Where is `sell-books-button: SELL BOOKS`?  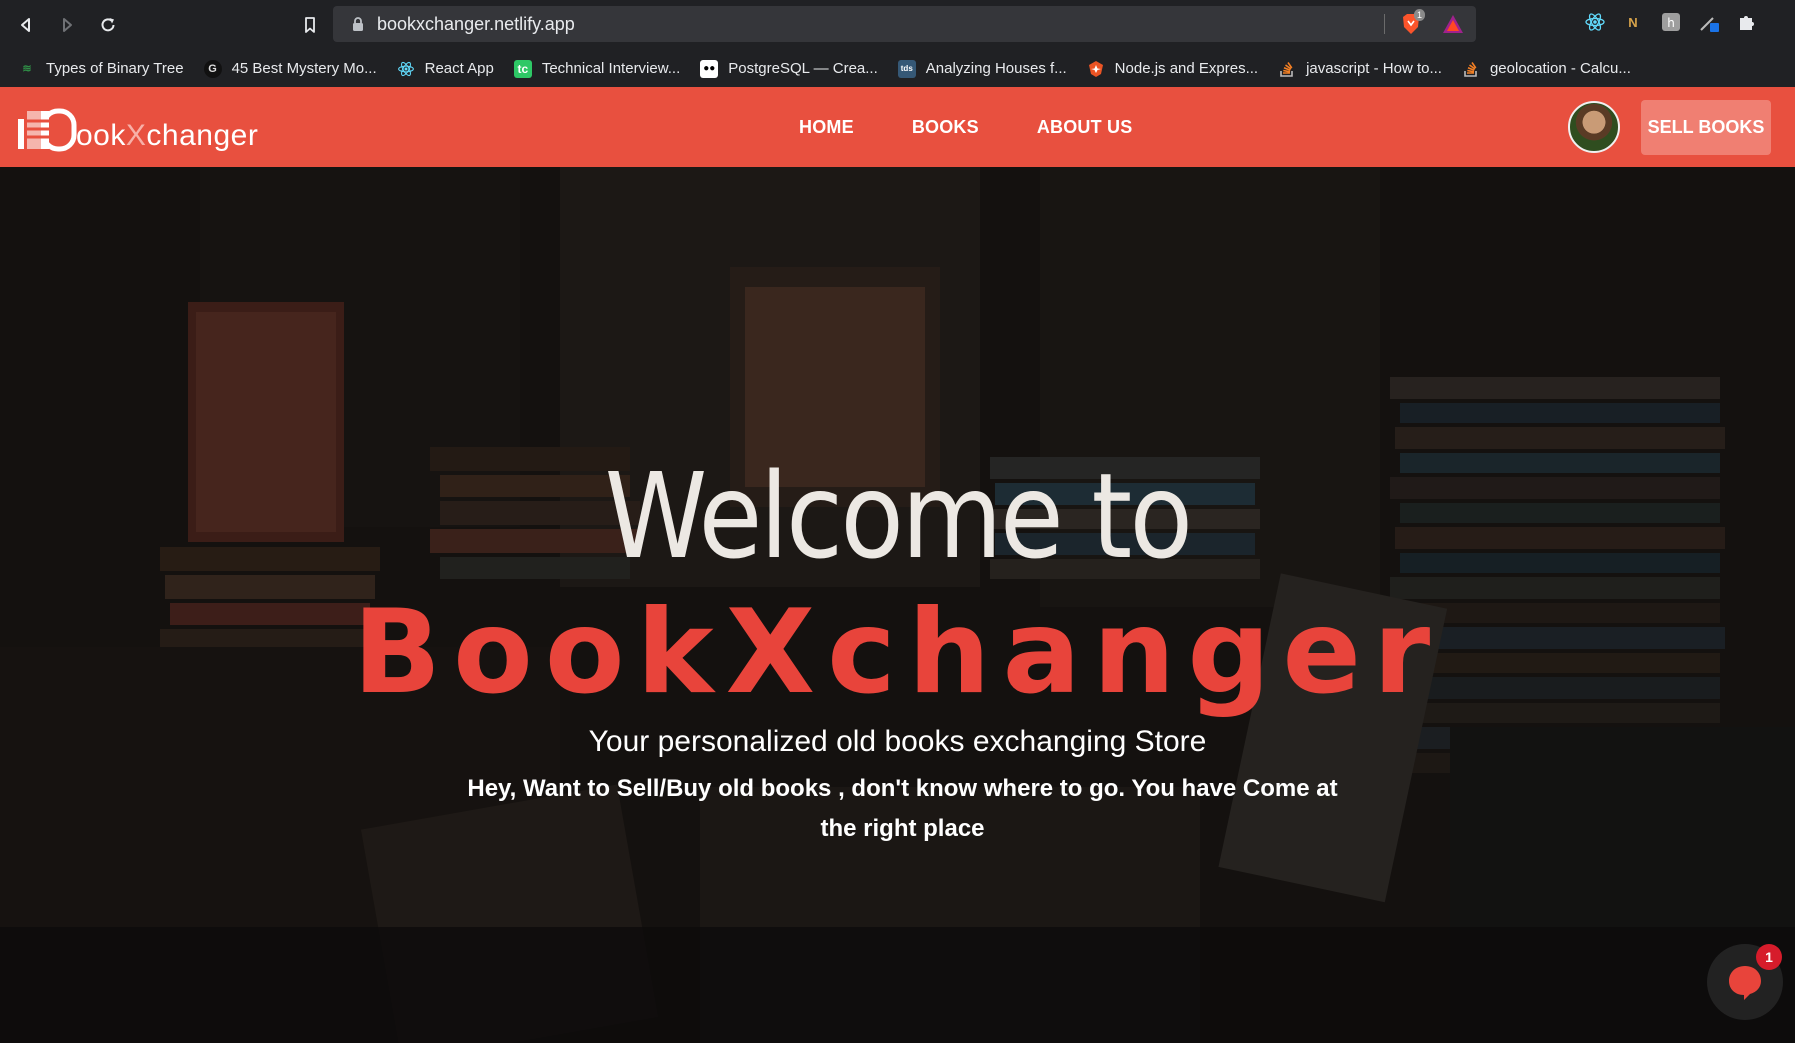 sell-books-button: SELL BOOKS is located at coordinates (1706, 127).